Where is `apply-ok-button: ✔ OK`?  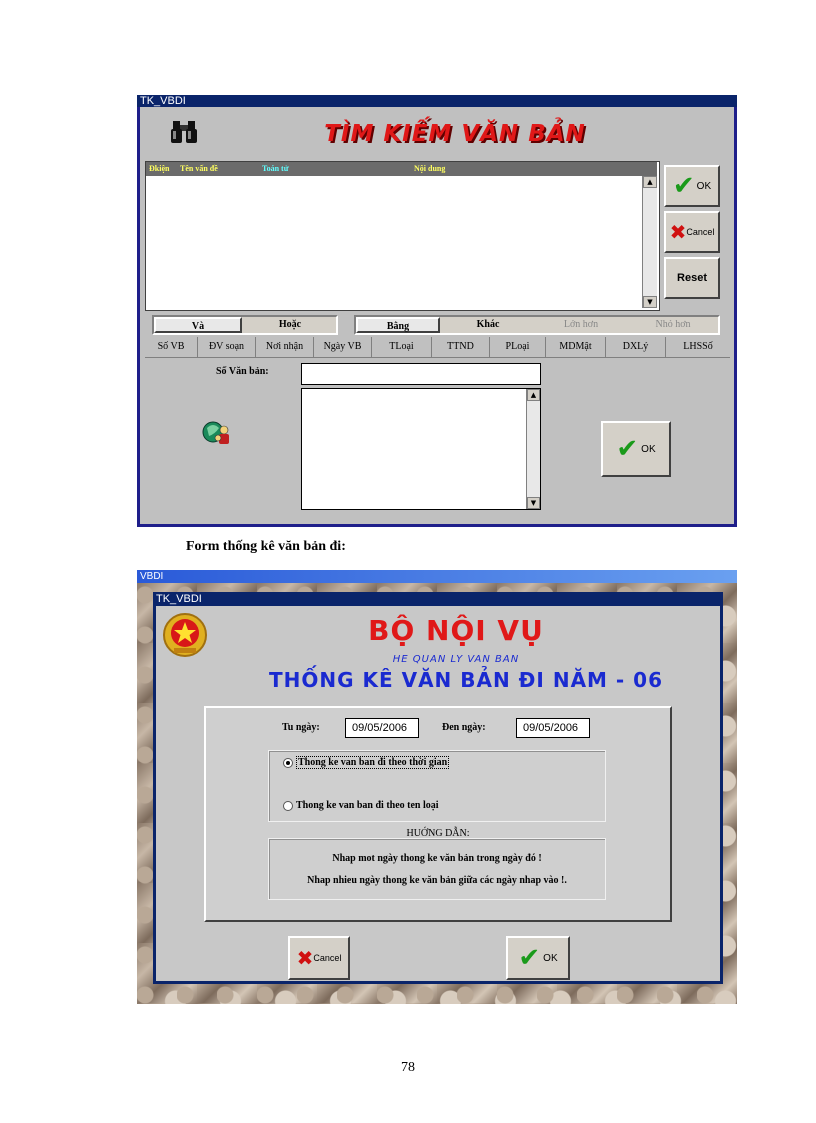
apply-ok-button: ✔ OK is located at coordinates (636, 449).